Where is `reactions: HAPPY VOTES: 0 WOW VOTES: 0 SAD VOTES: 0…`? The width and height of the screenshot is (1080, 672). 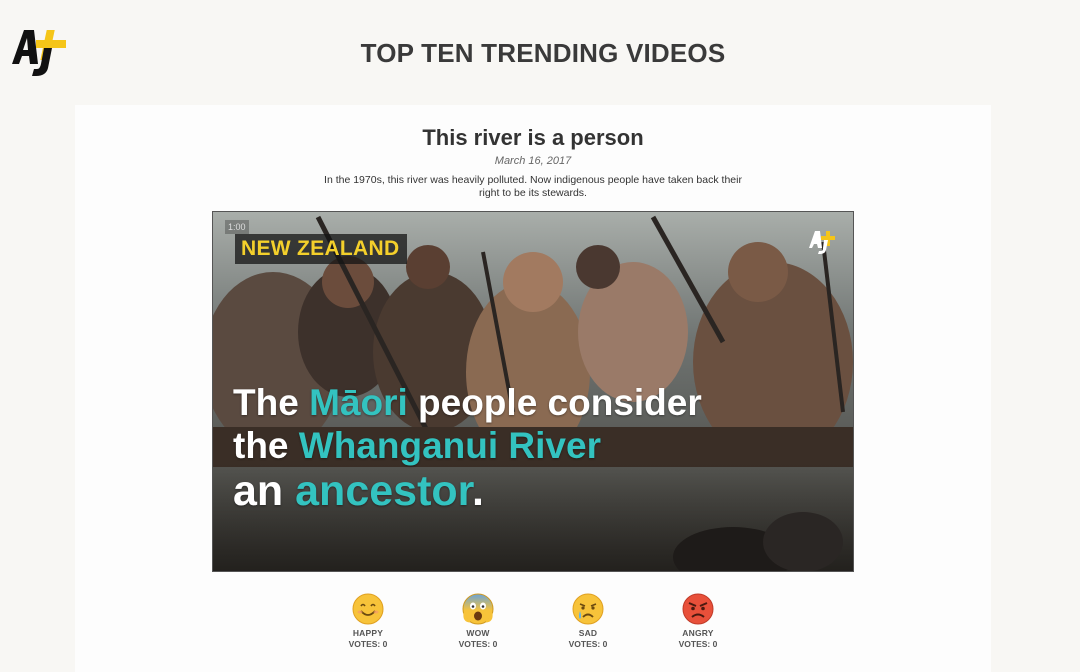
reactions: HAPPY VOTES: 0 WOW VOTES: 0 SAD VOTES: 0… is located at coordinates (545, 623).